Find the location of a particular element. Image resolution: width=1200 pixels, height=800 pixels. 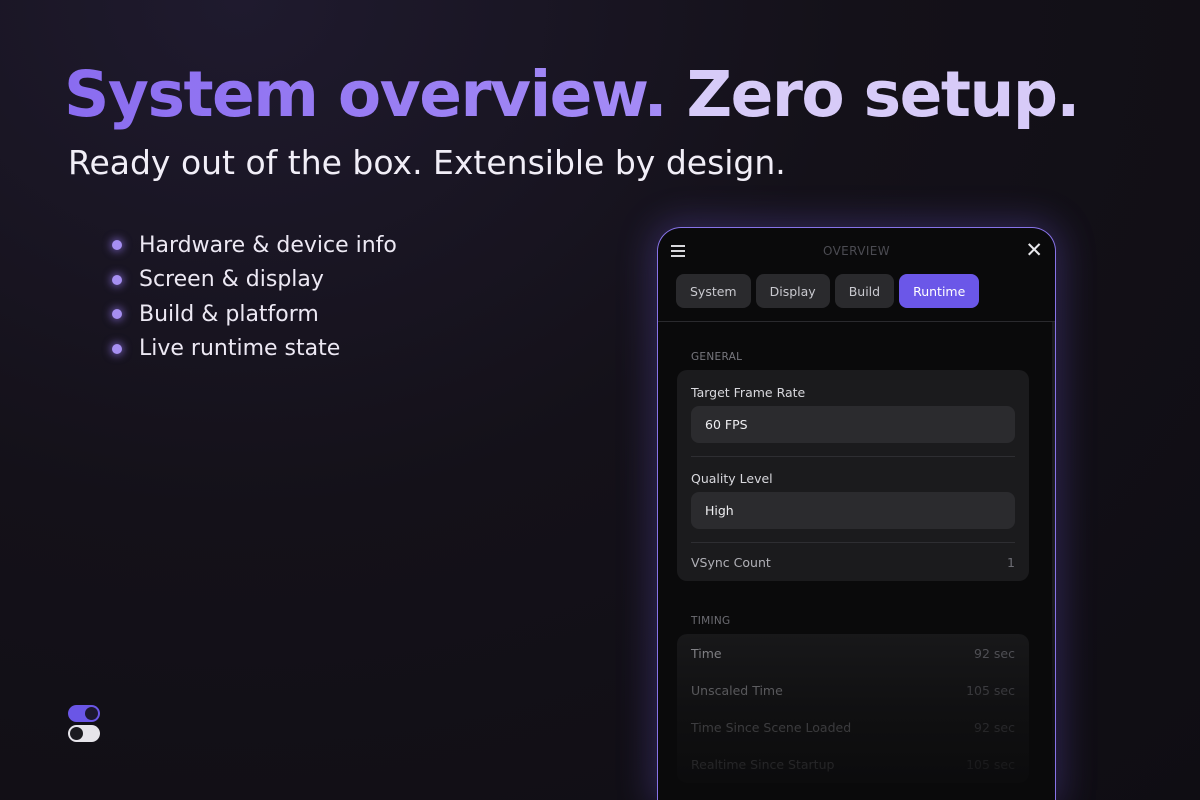

close-icon: ✕ is located at coordinates (1034, 250).